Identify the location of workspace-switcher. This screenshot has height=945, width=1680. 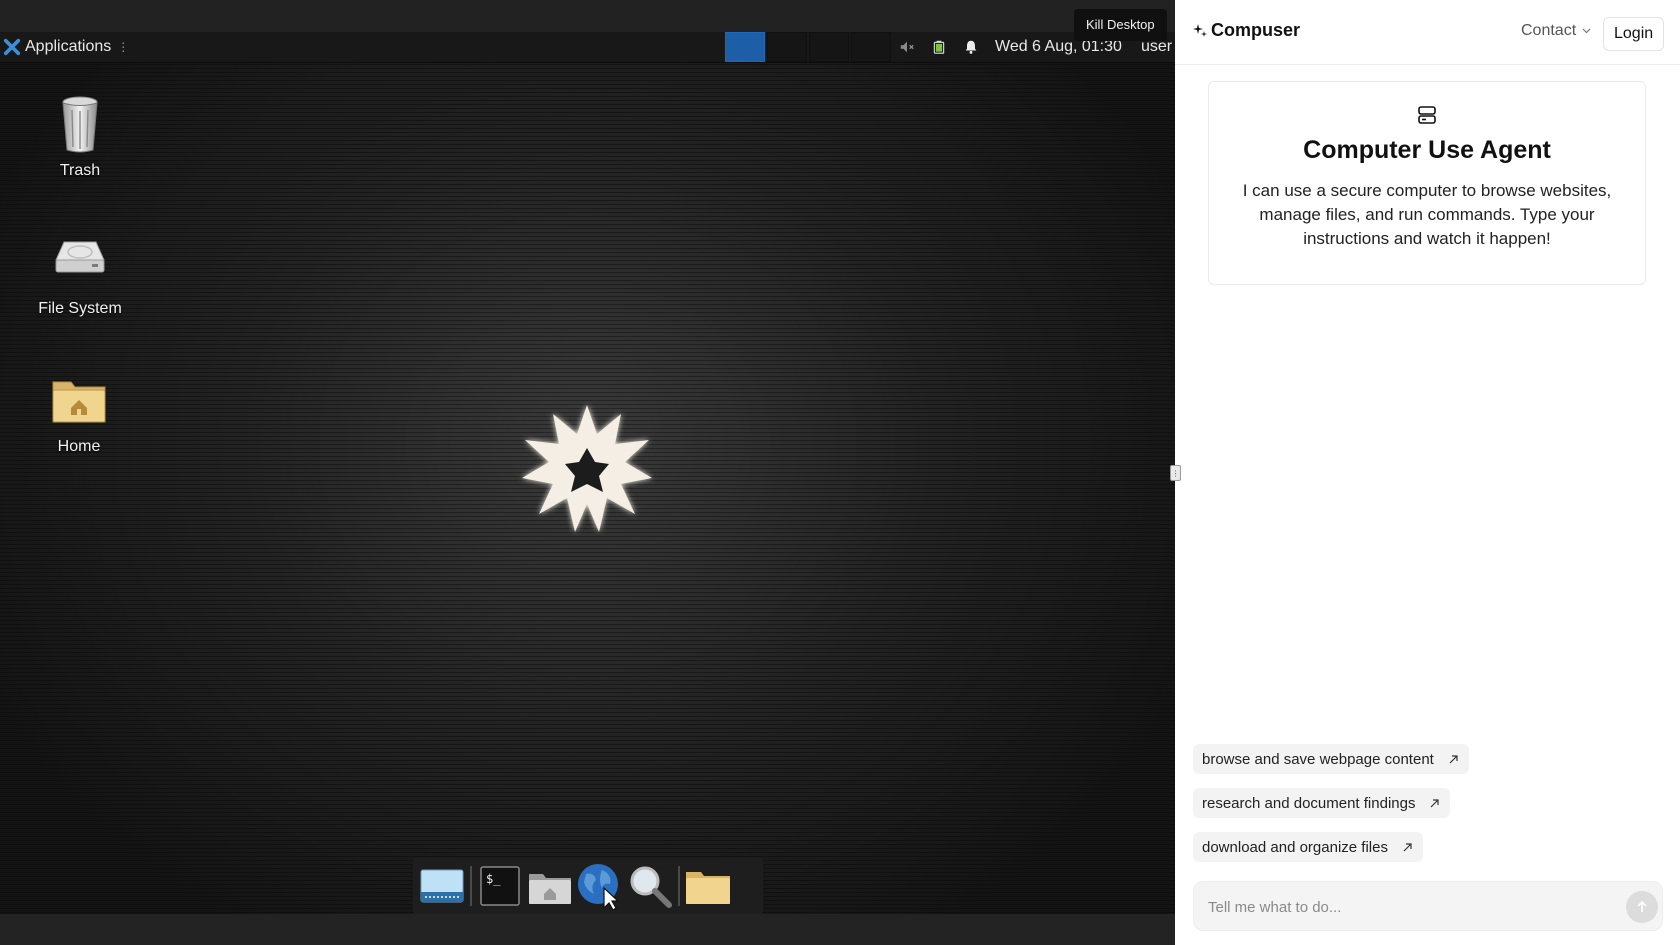
(808, 47).